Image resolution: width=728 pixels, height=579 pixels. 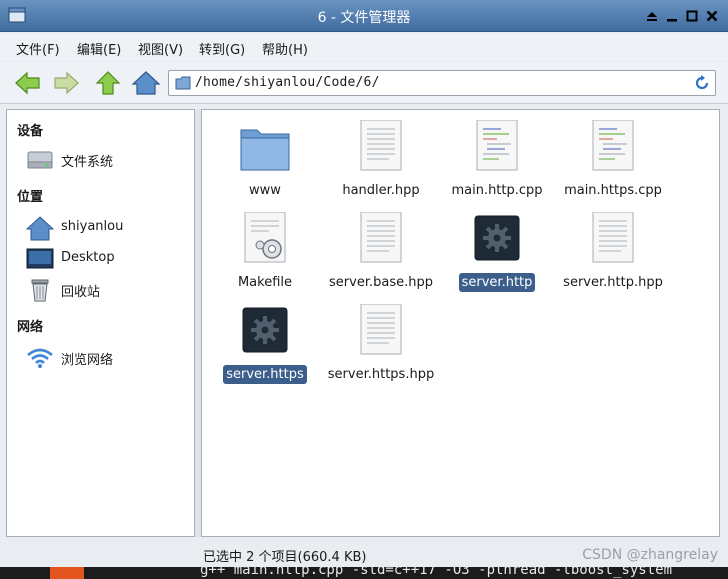 I want to click on reload-icon, so click(x=702, y=83).